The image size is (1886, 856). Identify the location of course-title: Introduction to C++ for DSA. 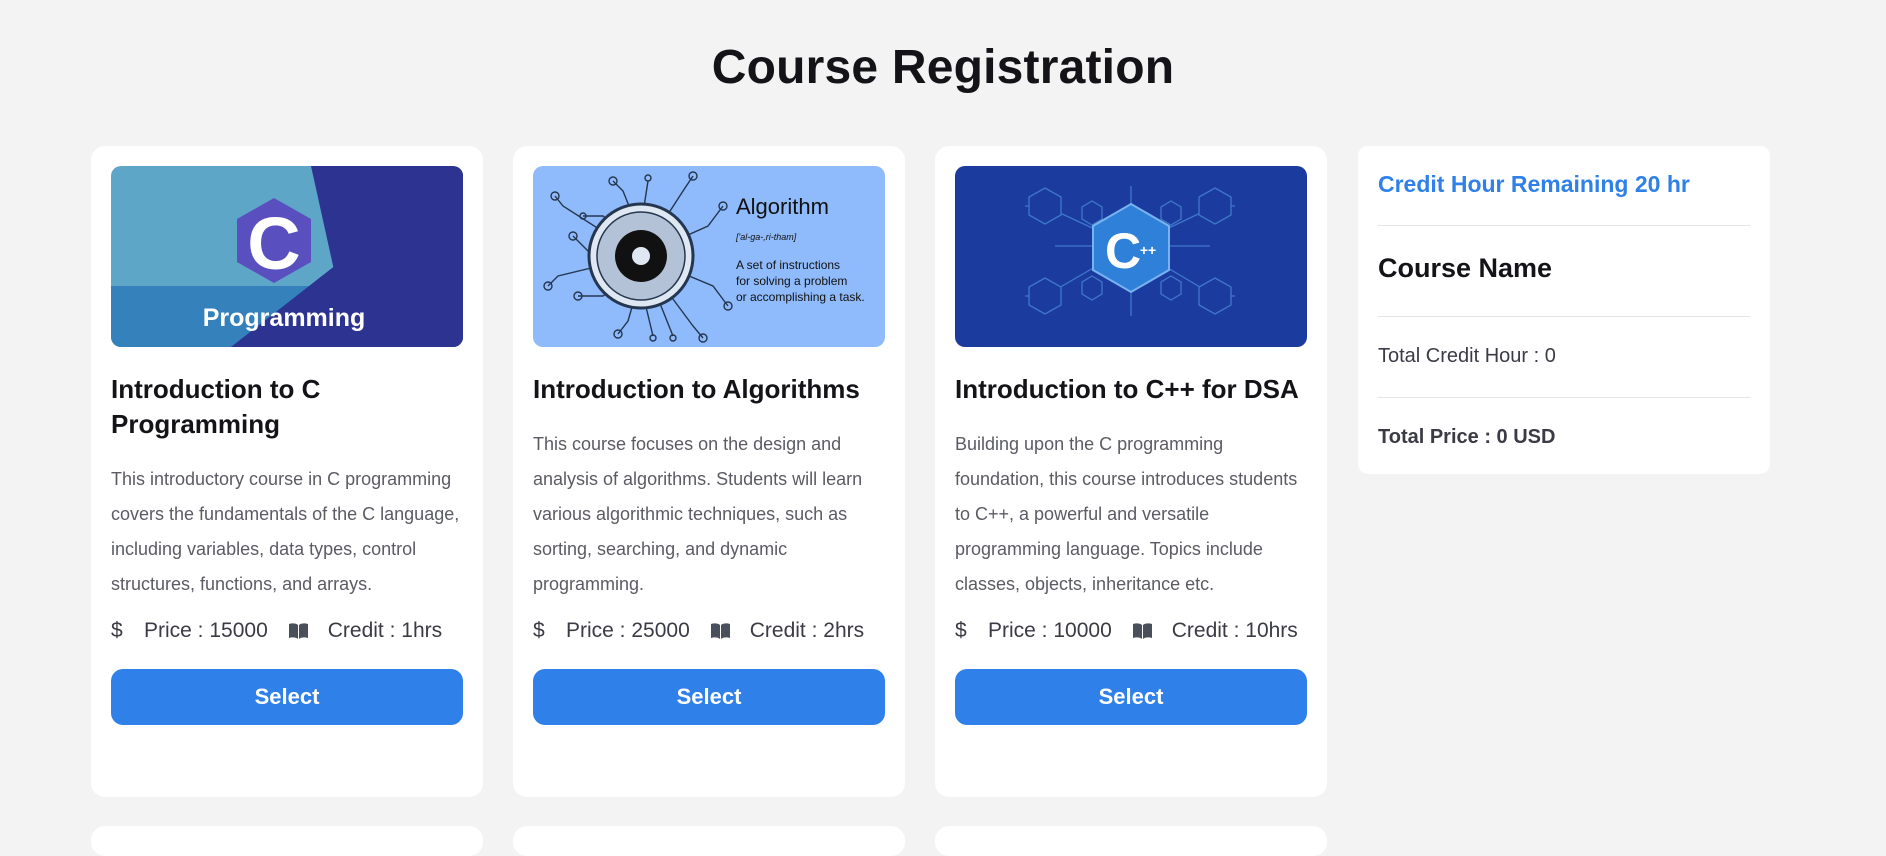
(1127, 389).